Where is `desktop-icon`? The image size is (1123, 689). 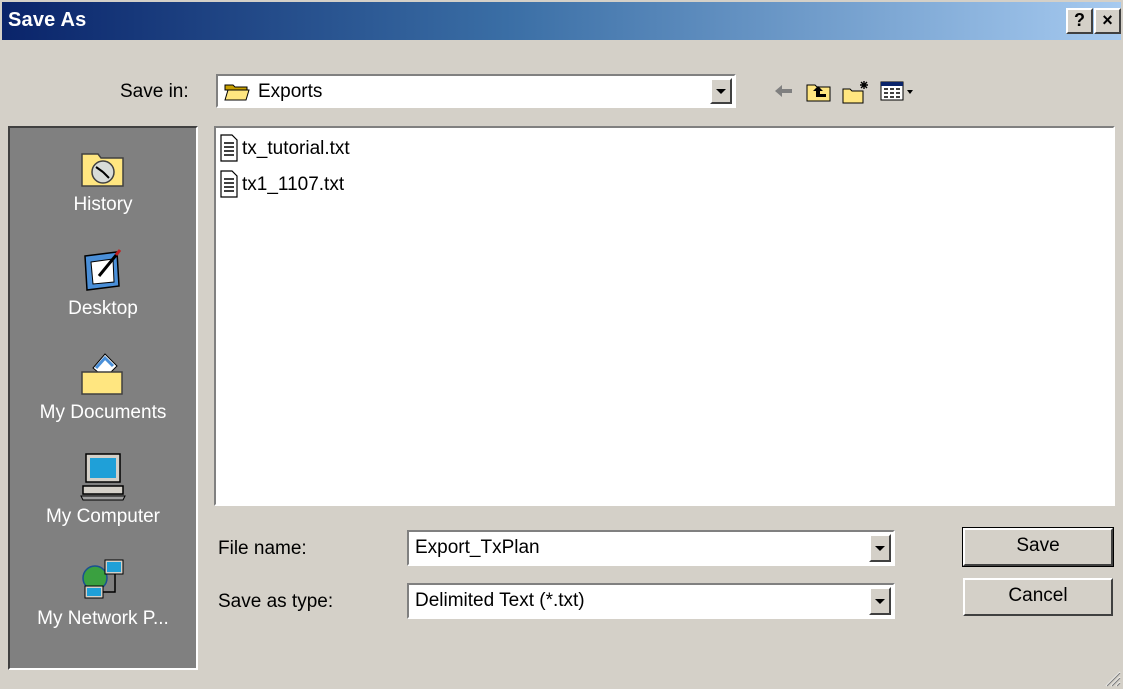
desktop-icon is located at coordinates (103, 270).